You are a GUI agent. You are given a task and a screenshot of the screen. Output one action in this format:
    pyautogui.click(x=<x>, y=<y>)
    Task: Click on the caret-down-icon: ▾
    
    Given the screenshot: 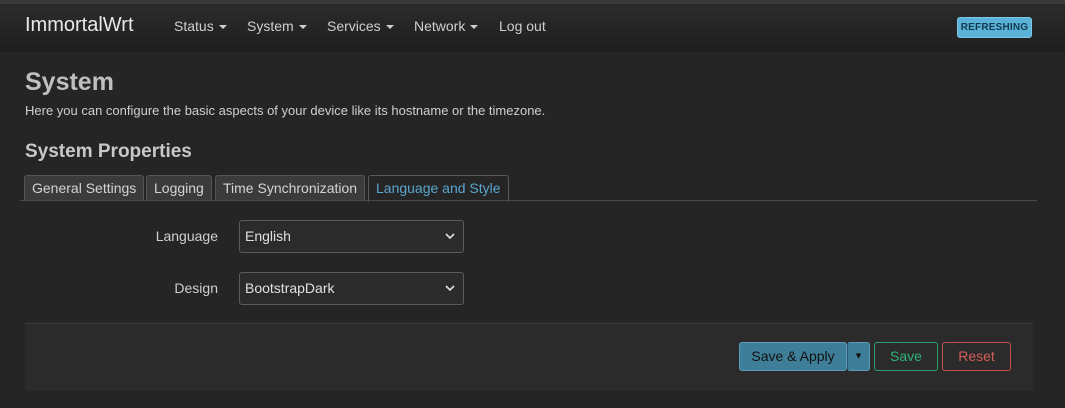 What is the action you would take?
    pyautogui.click(x=858, y=356)
    